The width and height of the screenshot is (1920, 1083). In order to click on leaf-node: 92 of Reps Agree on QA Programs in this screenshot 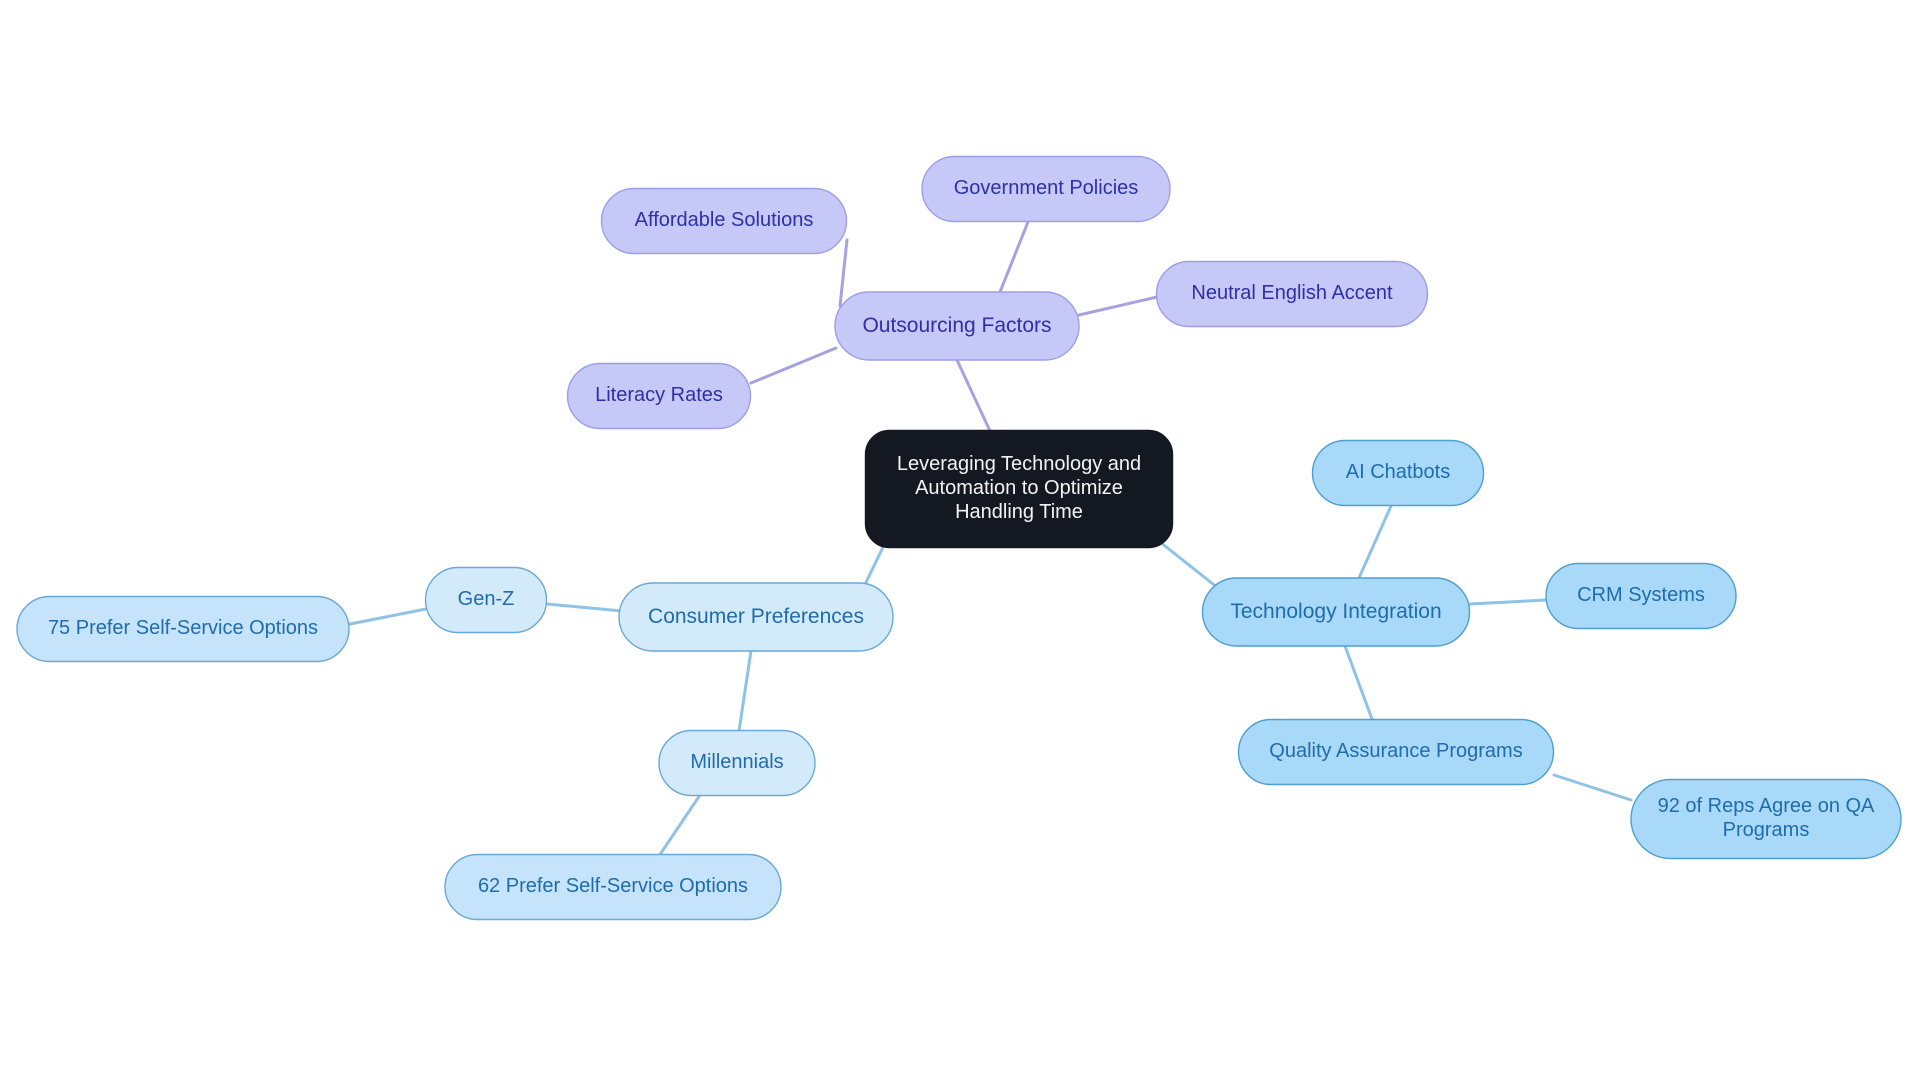, I will do `click(1766, 819)`.